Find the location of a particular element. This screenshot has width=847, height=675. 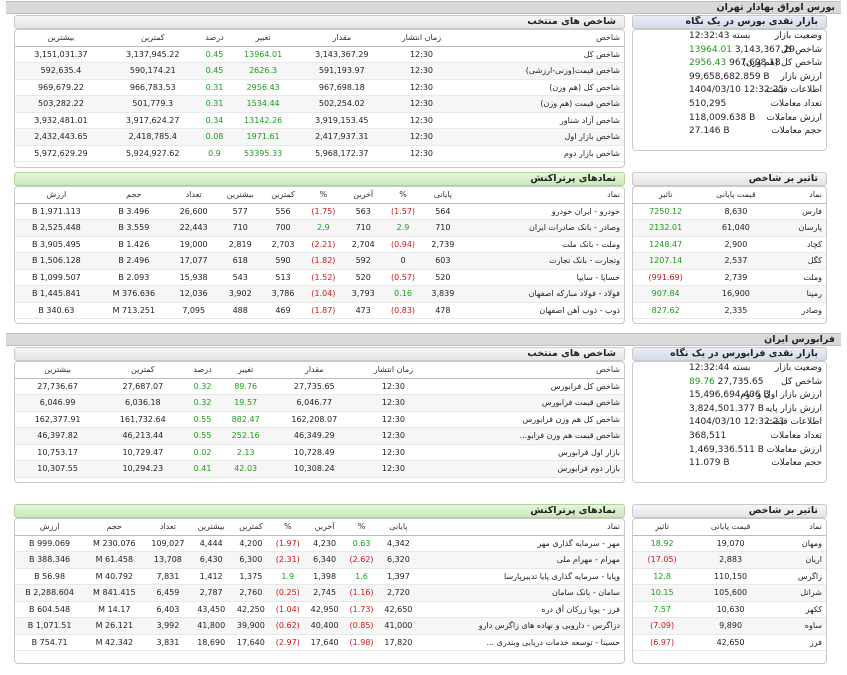

summary-change: 2956.43 is located at coordinates (708, 63).